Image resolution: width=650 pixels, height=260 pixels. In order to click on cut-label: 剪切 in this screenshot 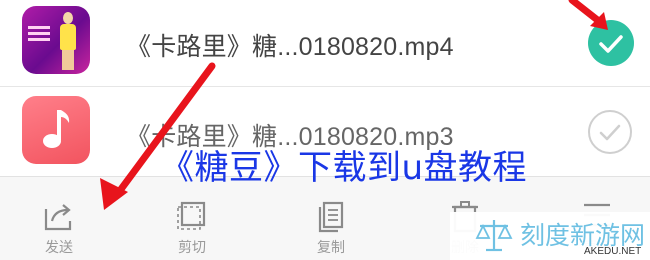, I will do `click(192, 247)`.